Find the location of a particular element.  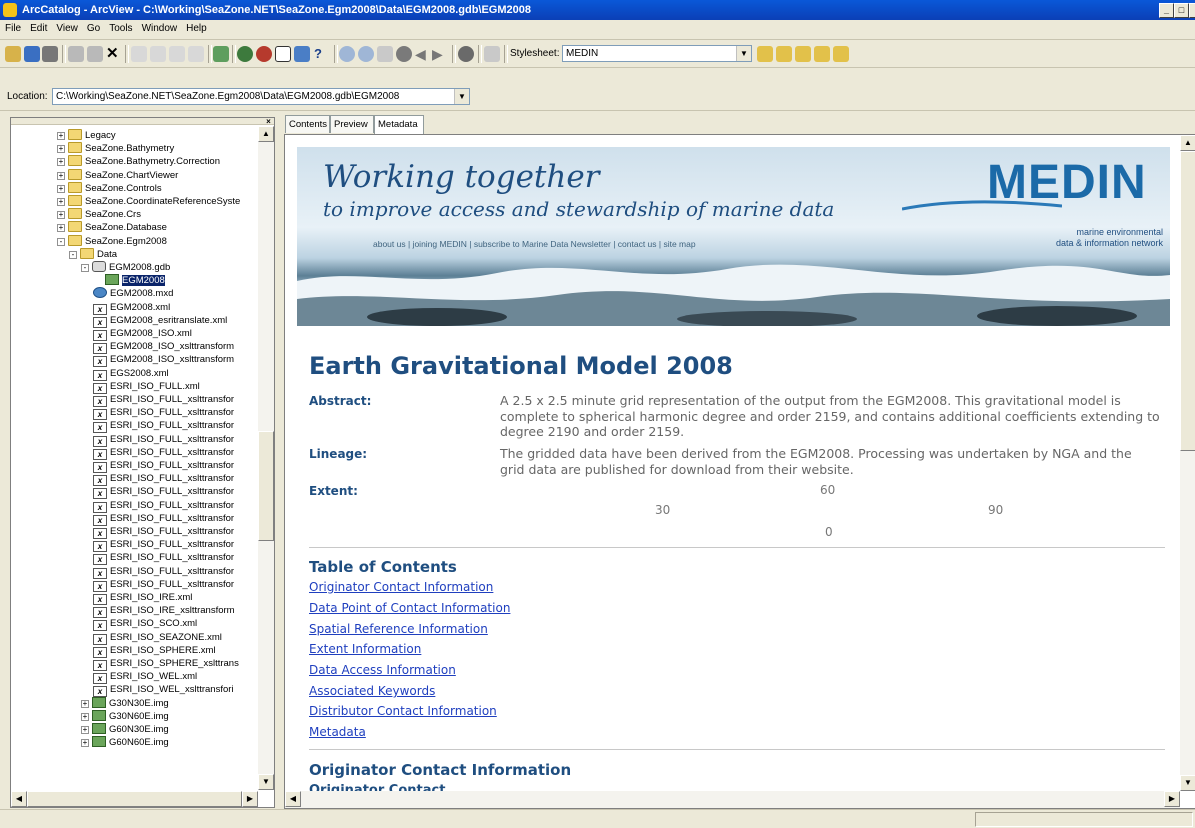

menu-view: View is located at coordinates (66, 27).